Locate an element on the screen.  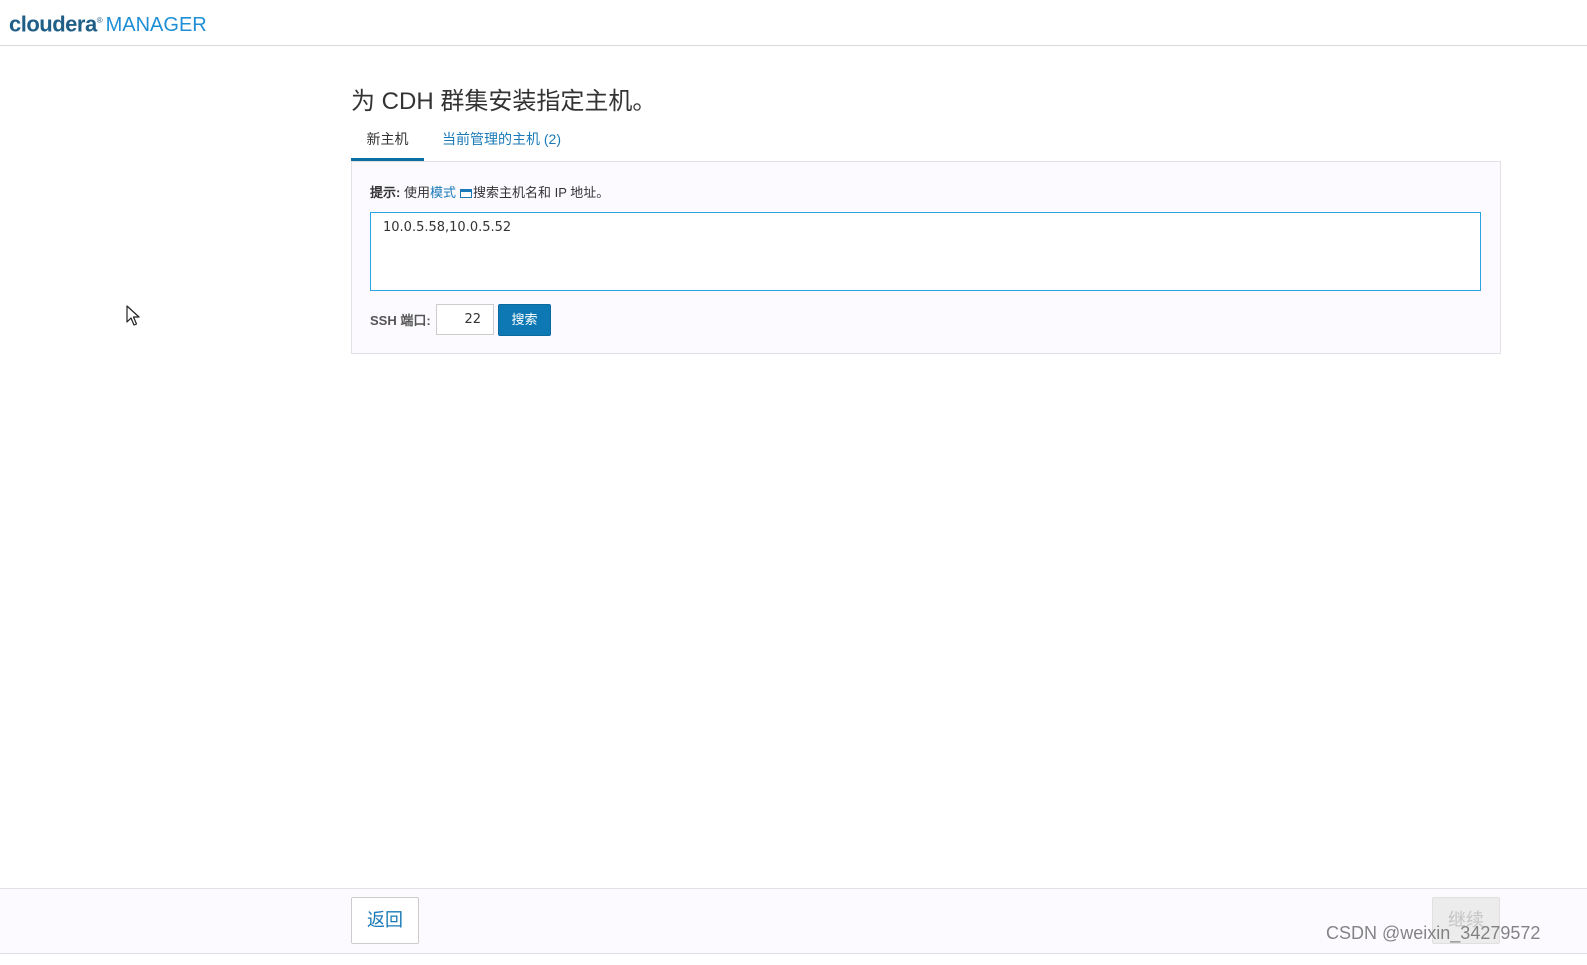
brand-secondary: MANAGER is located at coordinates (156, 25).